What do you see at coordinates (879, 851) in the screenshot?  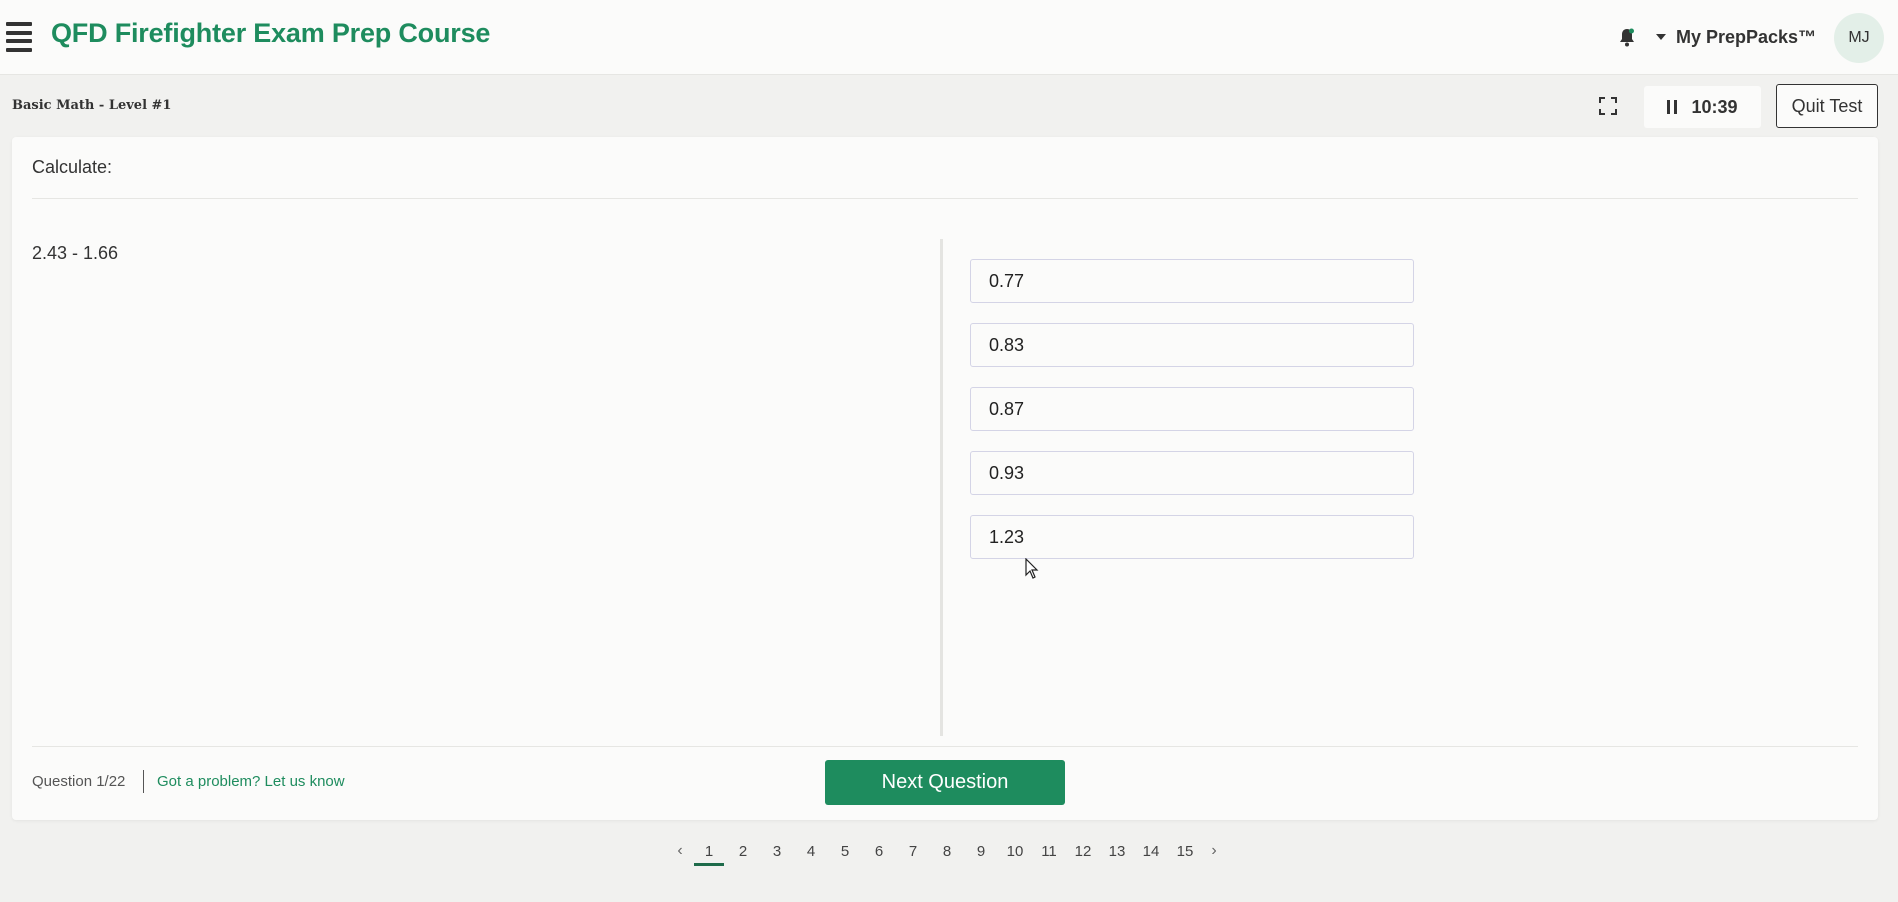 I see `page-item-6: 6` at bounding box center [879, 851].